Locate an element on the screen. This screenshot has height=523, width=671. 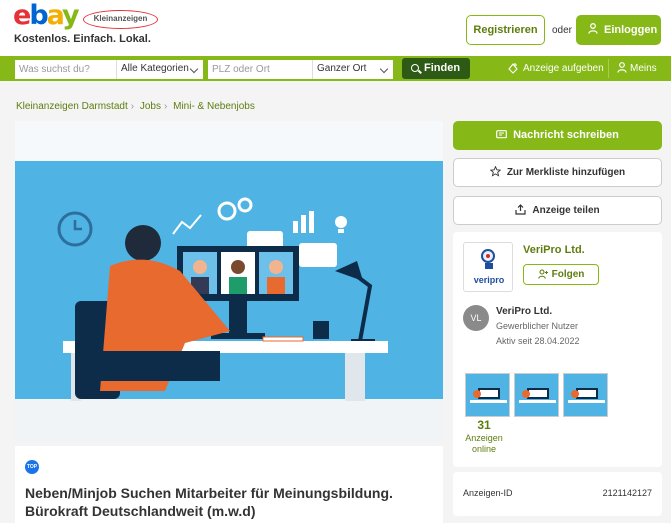
seller-name-link: VeriPro Ltd. is located at coordinates (554, 250).